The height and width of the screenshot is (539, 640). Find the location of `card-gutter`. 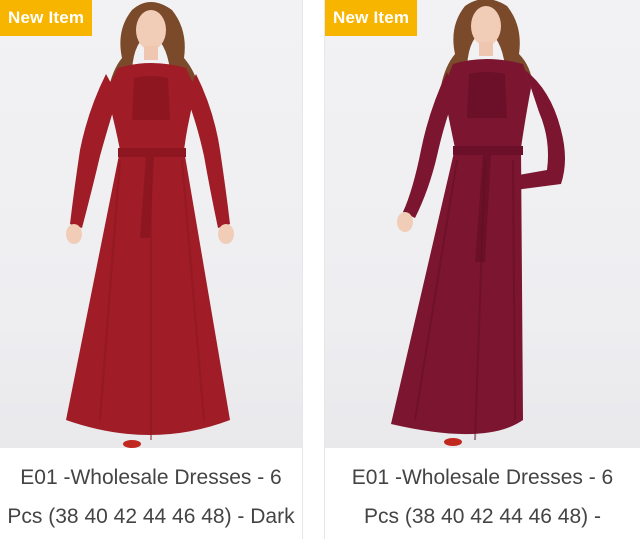

card-gutter is located at coordinates (313, 269).